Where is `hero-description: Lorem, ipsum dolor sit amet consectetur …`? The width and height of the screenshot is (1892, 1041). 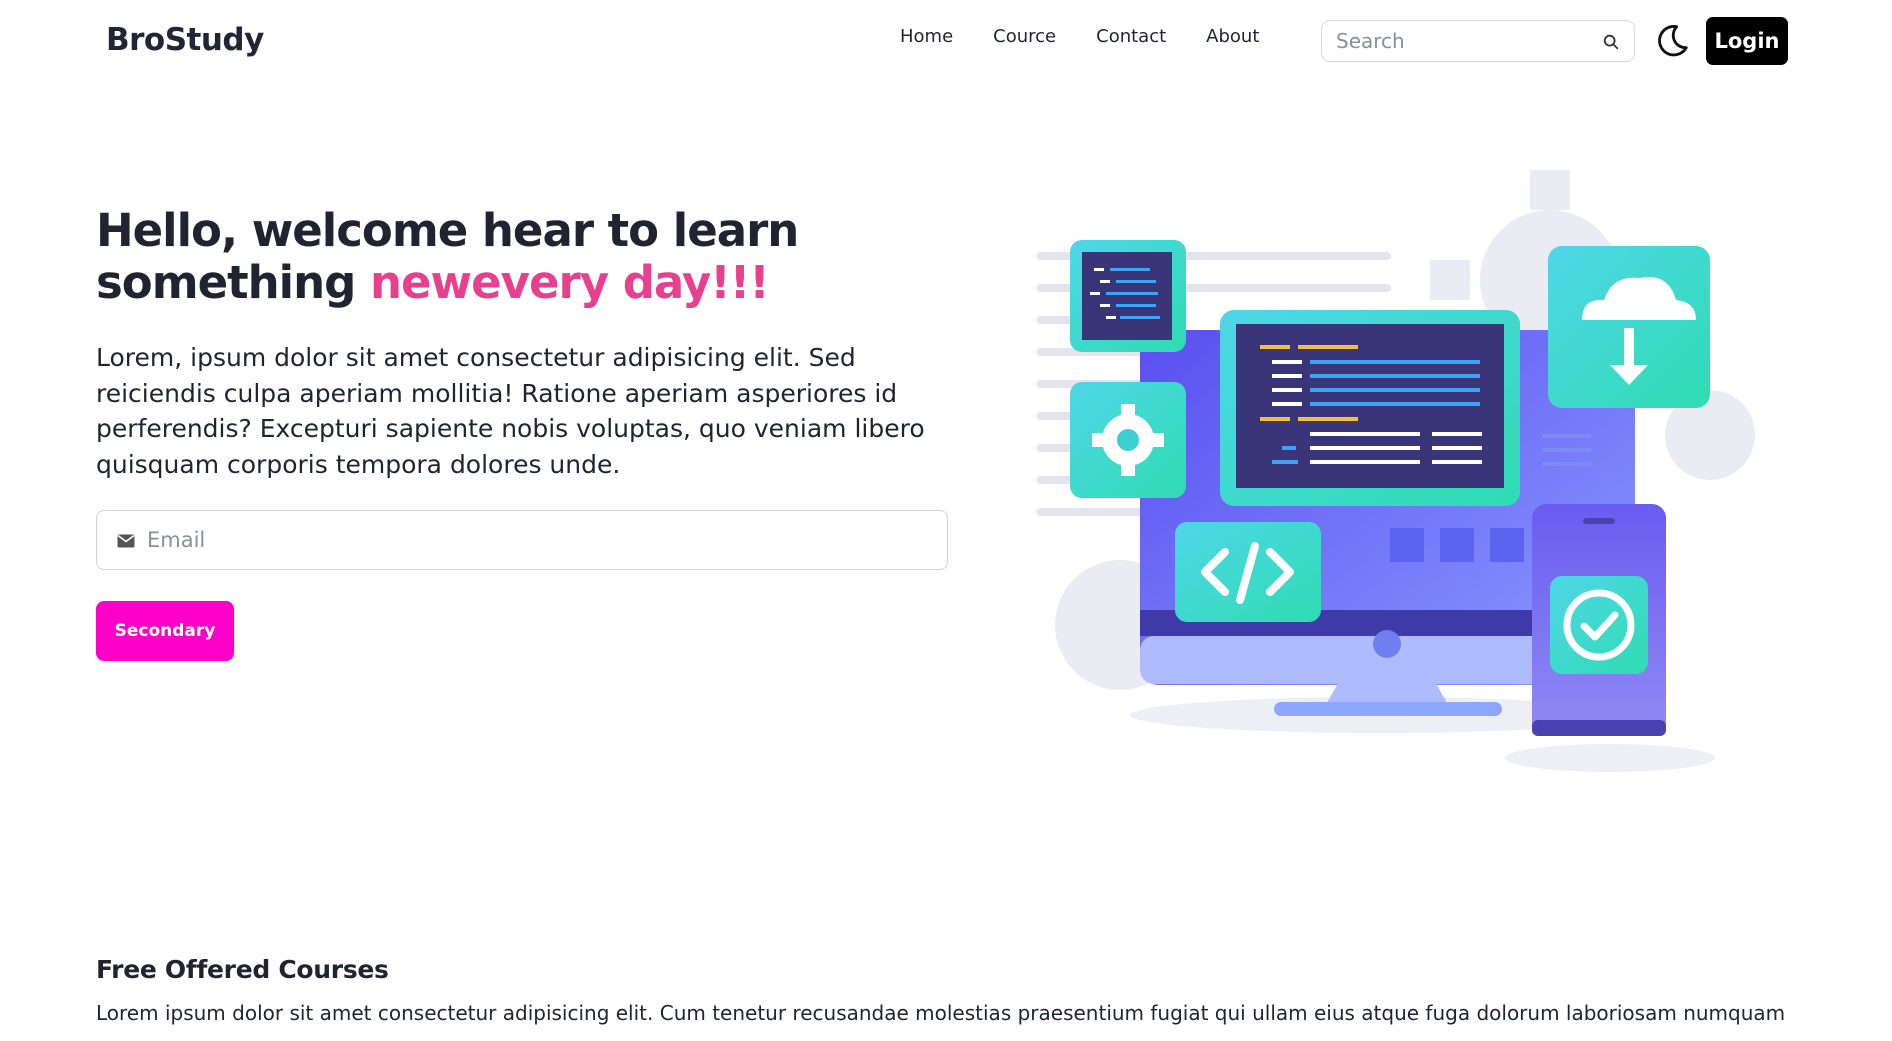
hero-description: Lorem, ipsum dolor sit amet consectetur … is located at coordinates (510, 411).